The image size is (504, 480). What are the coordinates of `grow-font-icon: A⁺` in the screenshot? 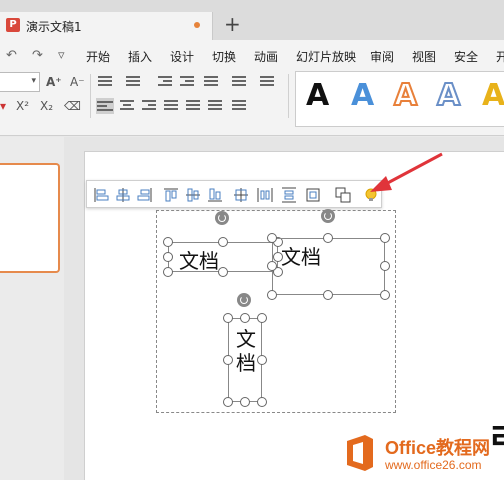 It's located at (54, 82).